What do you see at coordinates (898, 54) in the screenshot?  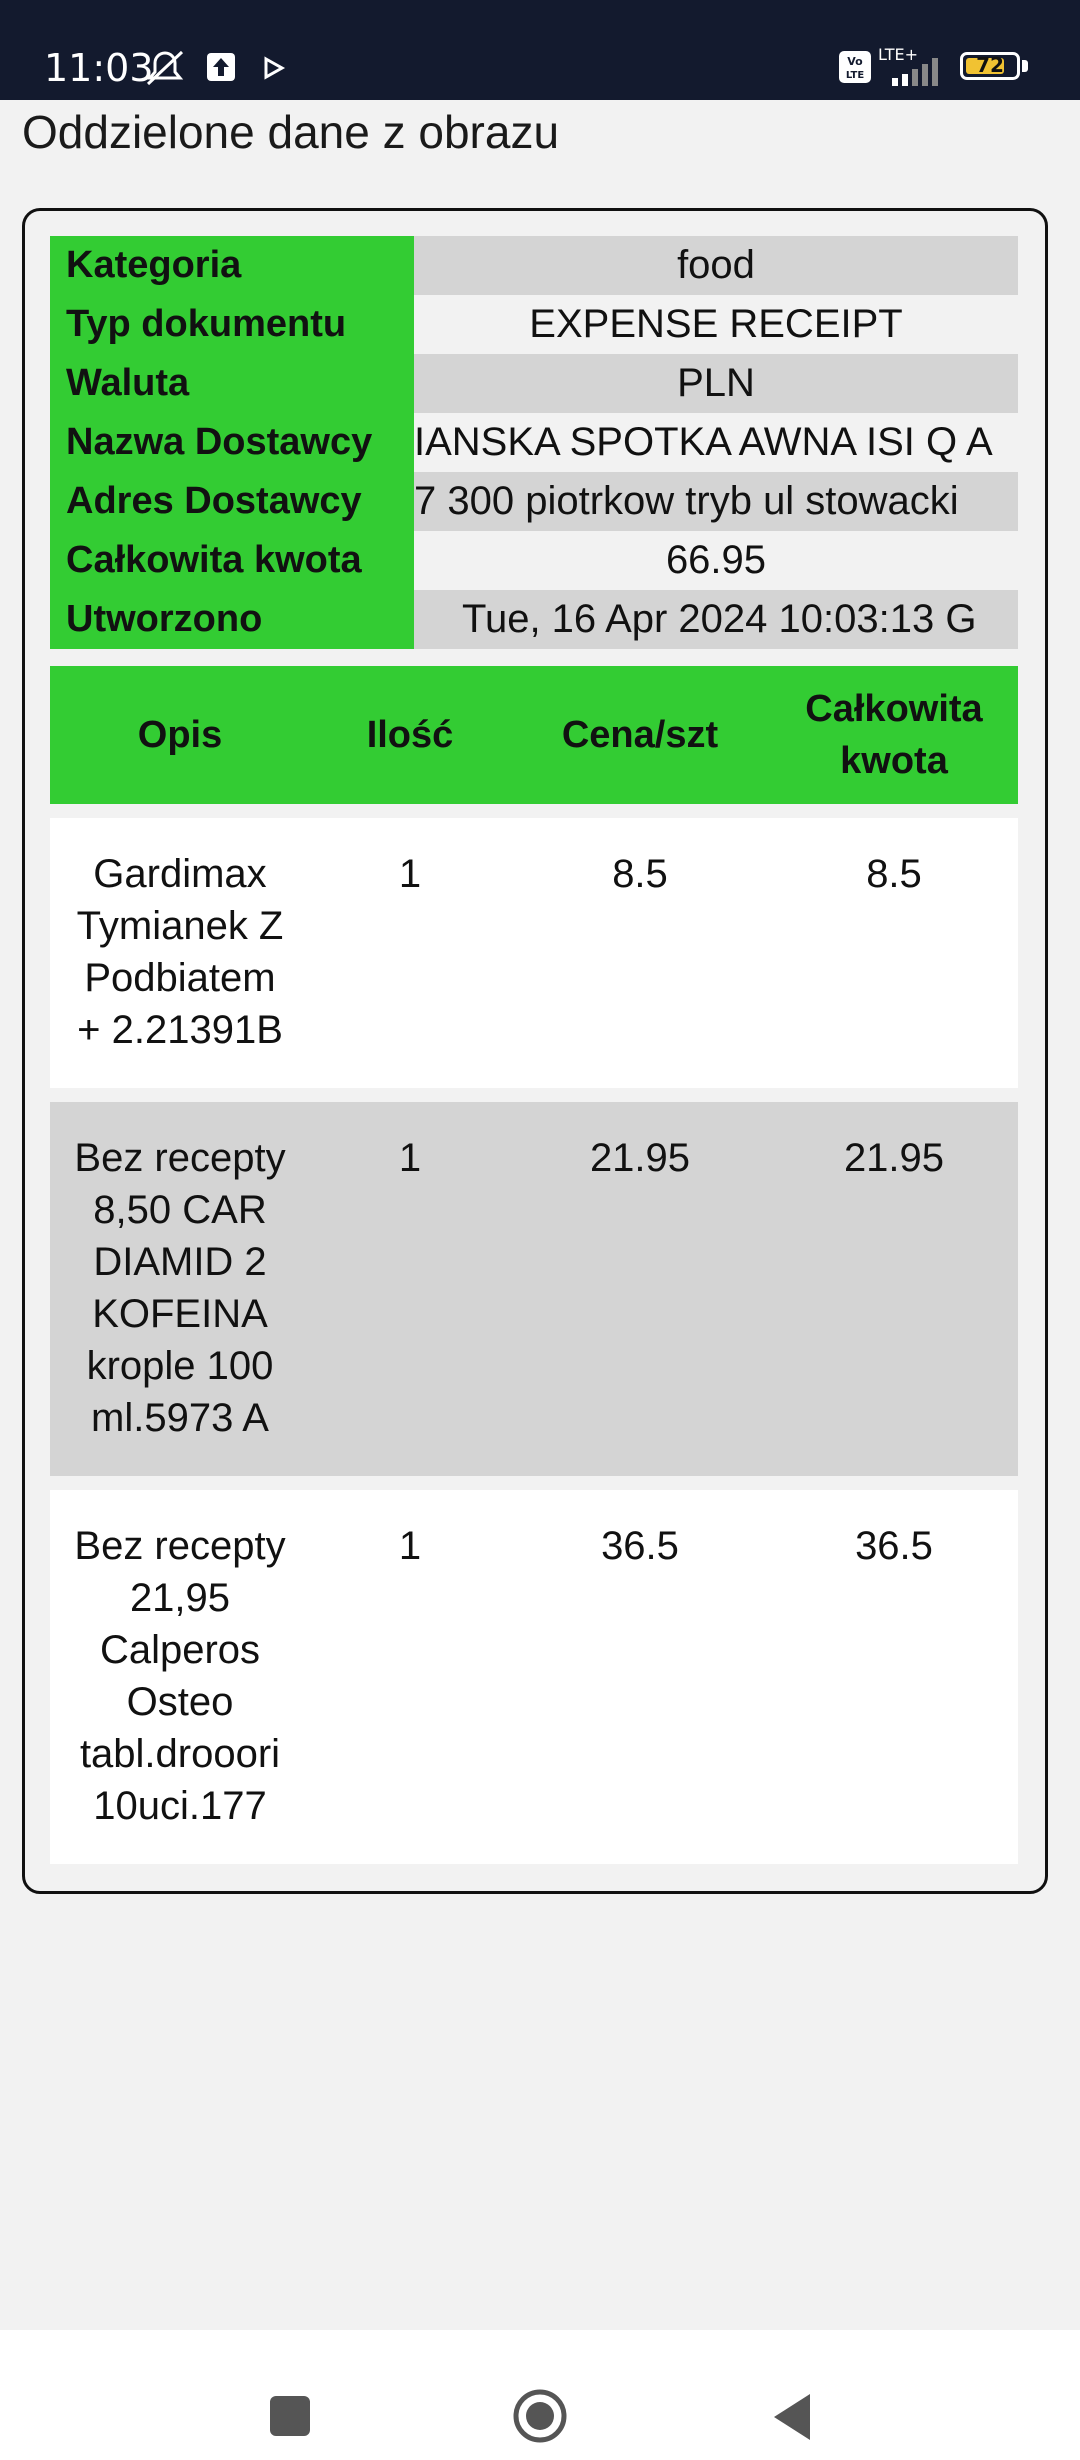 I see `svg-text: LTE+` at bounding box center [898, 54].